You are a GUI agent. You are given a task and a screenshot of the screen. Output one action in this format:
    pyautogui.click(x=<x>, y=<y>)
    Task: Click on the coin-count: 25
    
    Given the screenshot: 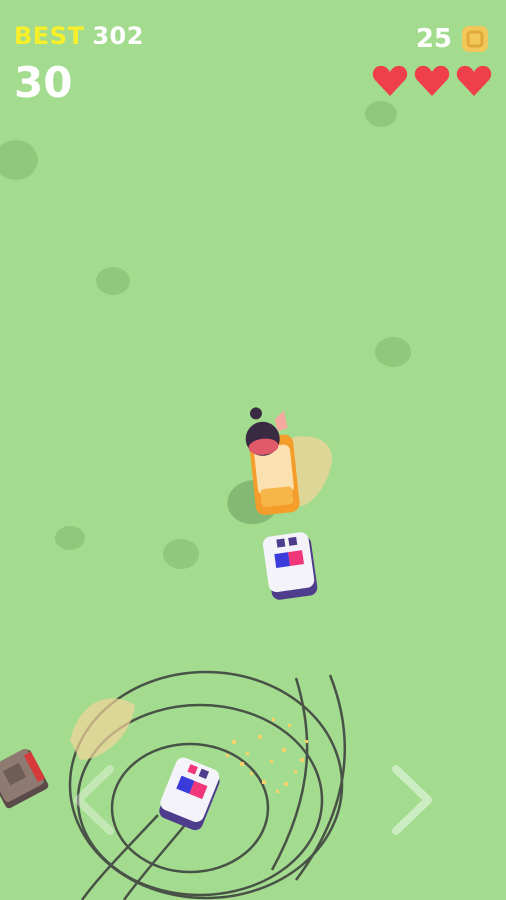 What is the action you would take?
    pyautogui.click(x=433, y=39)
    